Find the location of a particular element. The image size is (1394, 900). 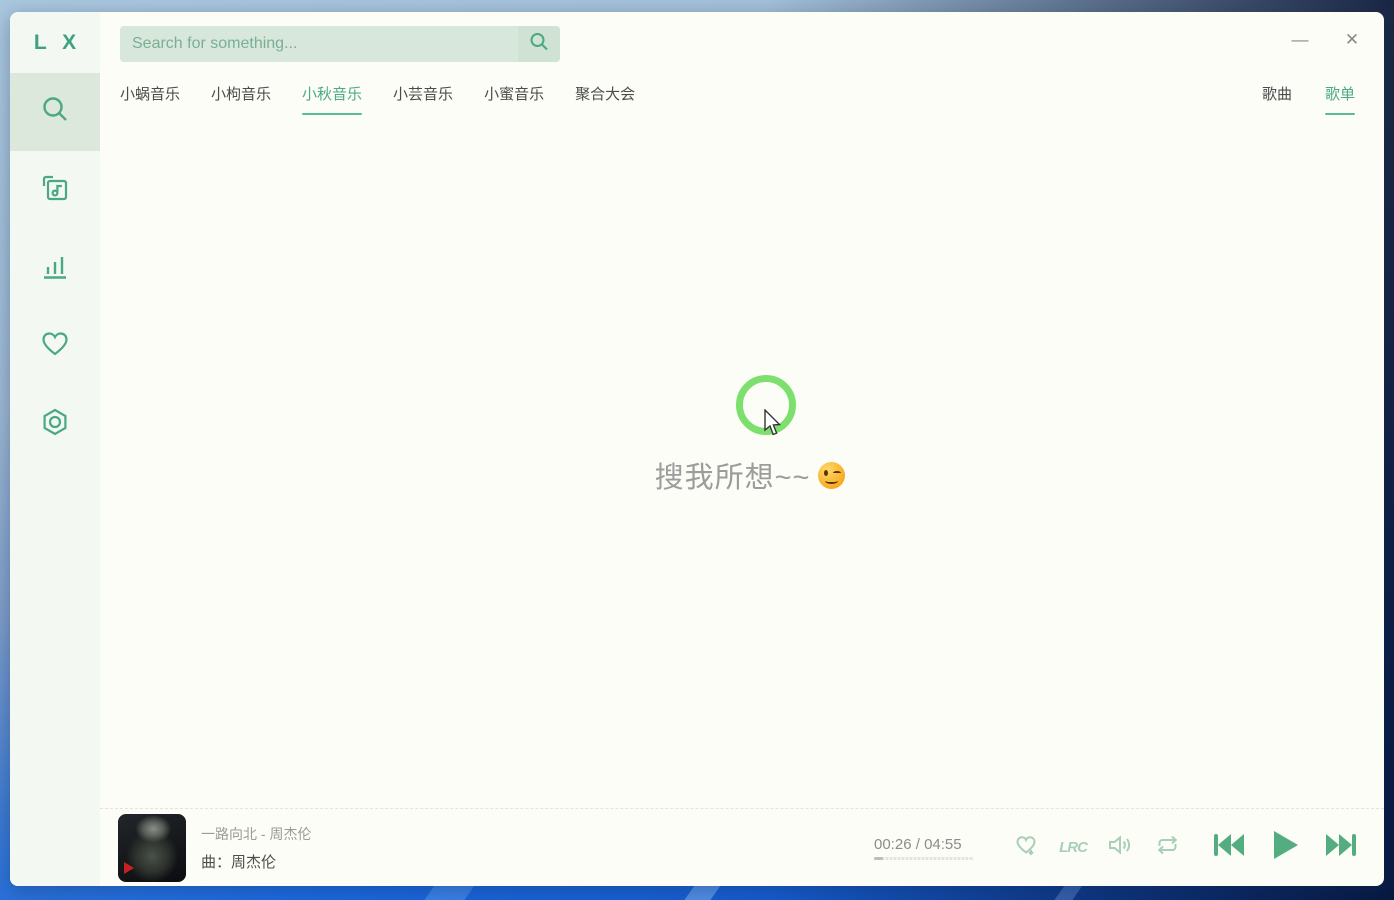

repeat-icon is located at coordinates (1167, 847).